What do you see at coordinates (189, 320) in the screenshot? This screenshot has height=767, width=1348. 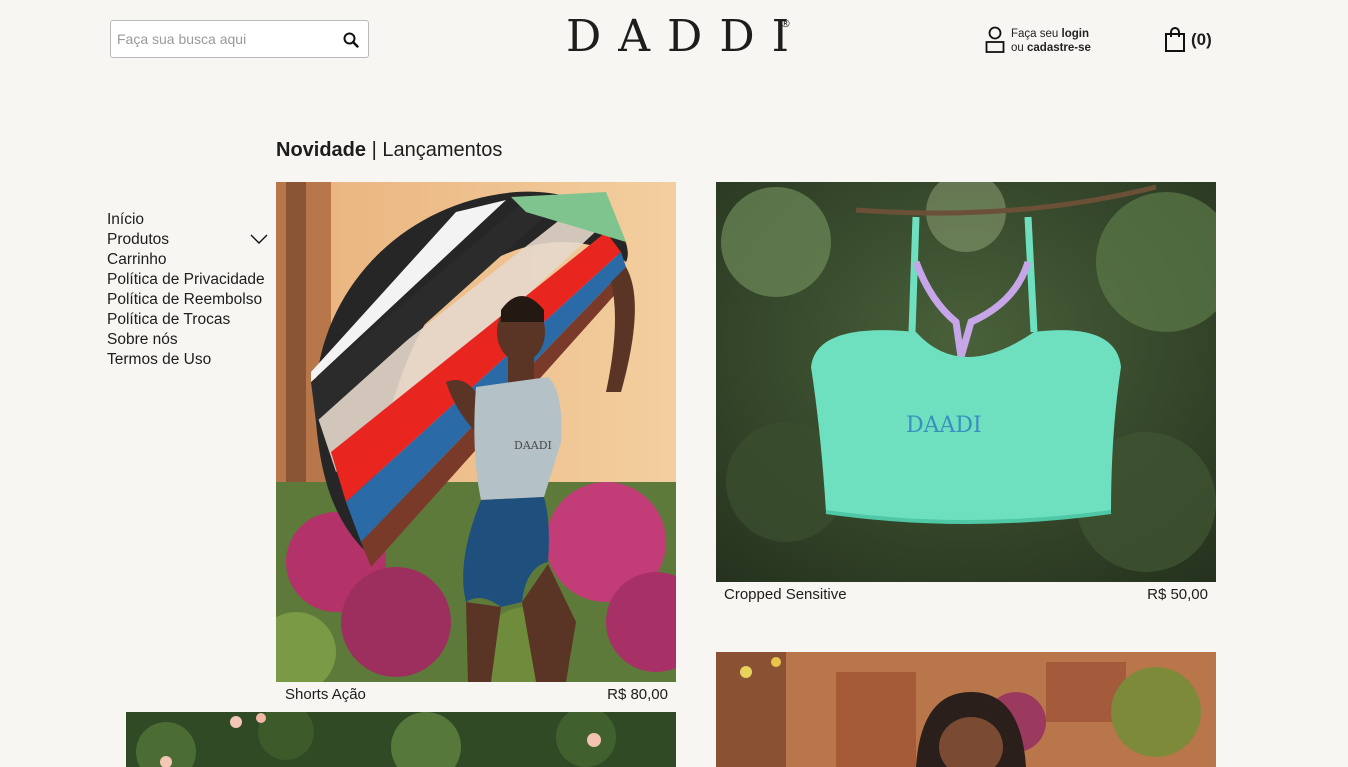 I see `nav-item-trocas: Política de Trocas` at bounding box center [189, 320].